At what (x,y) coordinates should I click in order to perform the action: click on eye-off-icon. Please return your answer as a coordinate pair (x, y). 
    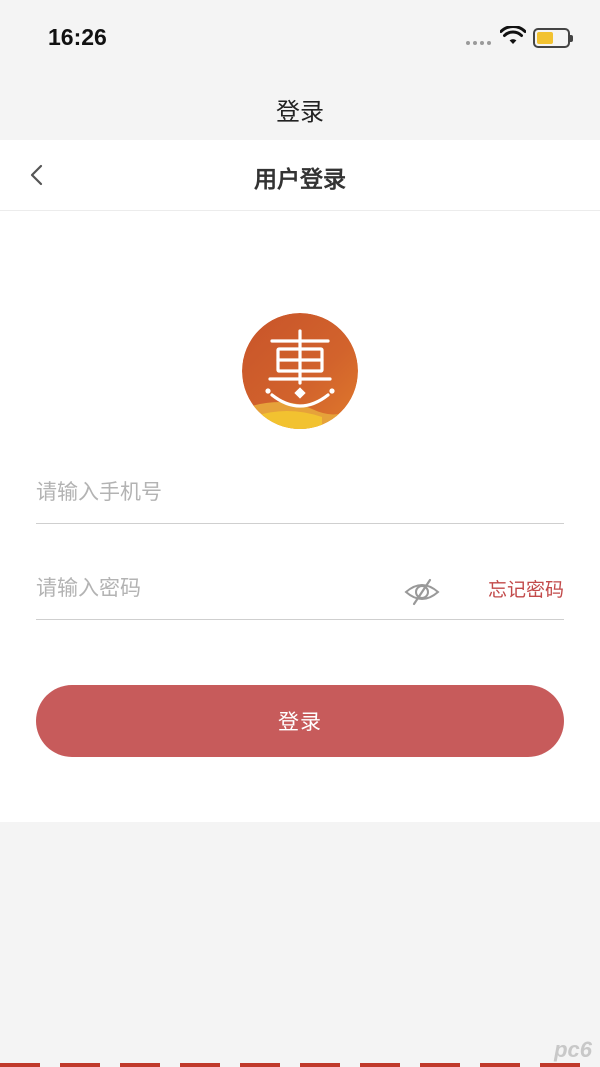
    Looking at the image, I should click on (422, 592).